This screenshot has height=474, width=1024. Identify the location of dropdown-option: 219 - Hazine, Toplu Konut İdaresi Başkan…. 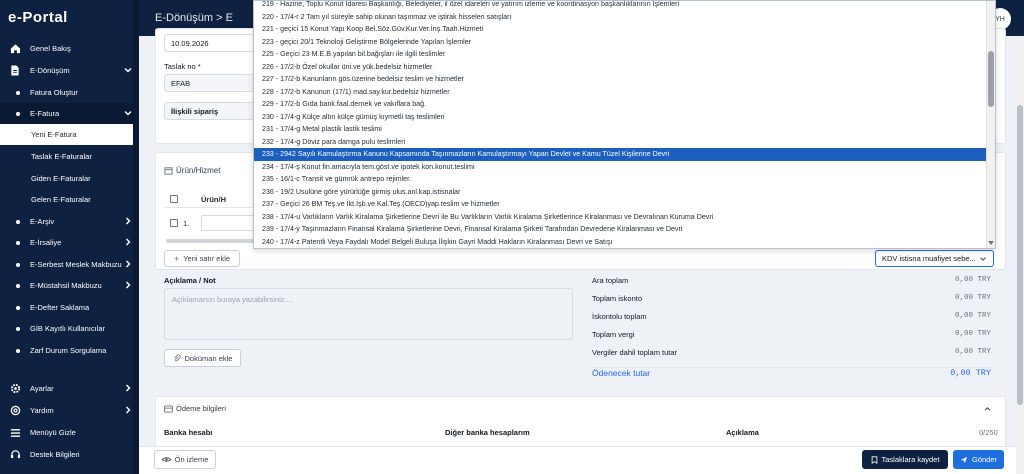
(621, 6).